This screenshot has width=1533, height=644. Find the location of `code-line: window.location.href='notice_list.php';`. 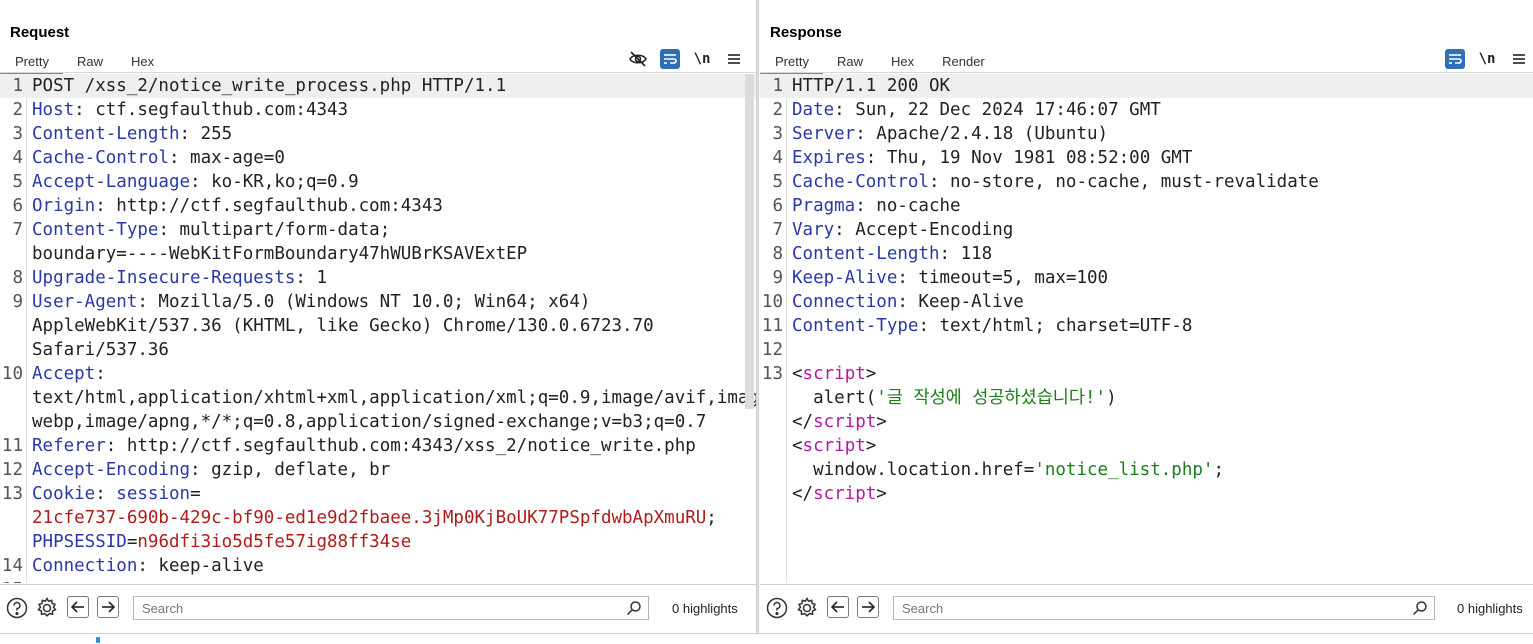

code-line: window.location.href='notice_list.php'; is located at coordinates (1146, 470).